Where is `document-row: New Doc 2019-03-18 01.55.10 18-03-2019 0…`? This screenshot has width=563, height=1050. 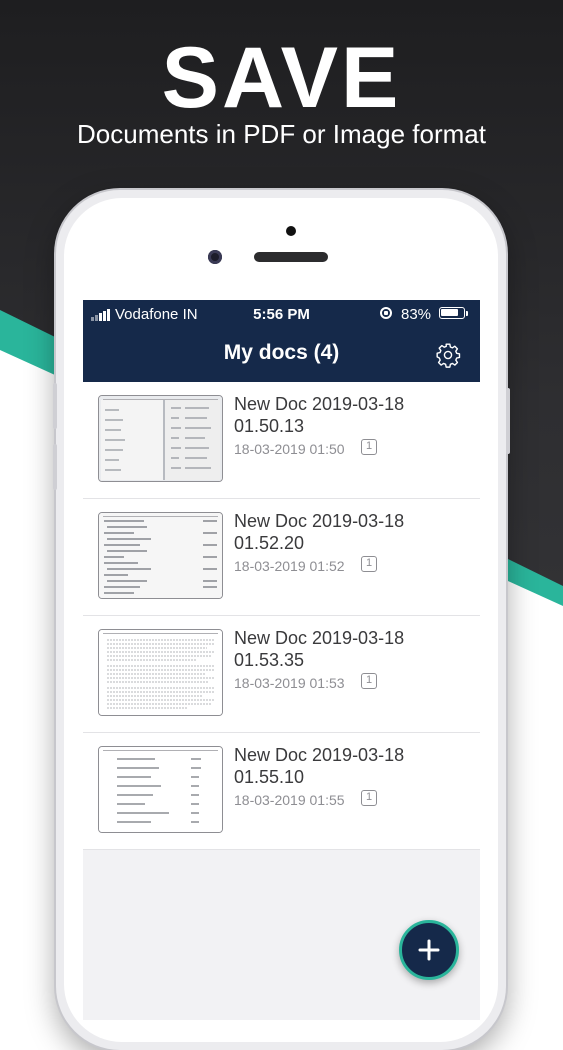
document-row: New Doc 2019-03-18 01.55.10 18-03-2019 0… is located at coordinates (281, 791).